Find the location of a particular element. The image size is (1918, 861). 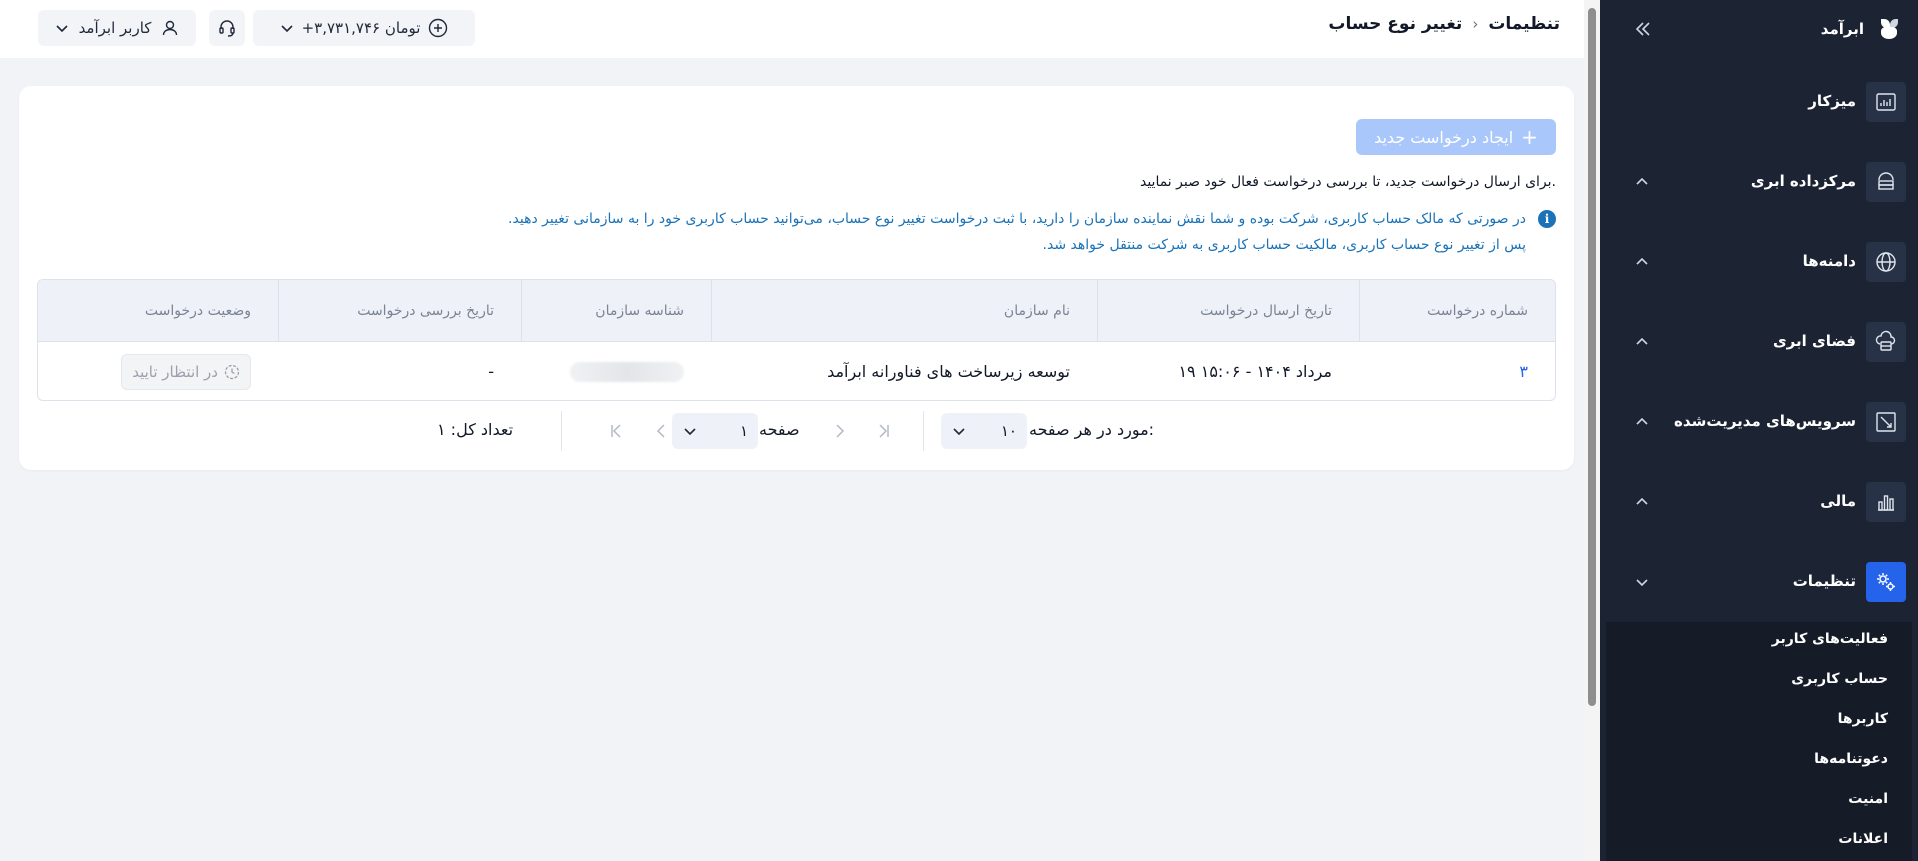

user-name: کاربر ابرآمد is located at coordinates (115, 28).